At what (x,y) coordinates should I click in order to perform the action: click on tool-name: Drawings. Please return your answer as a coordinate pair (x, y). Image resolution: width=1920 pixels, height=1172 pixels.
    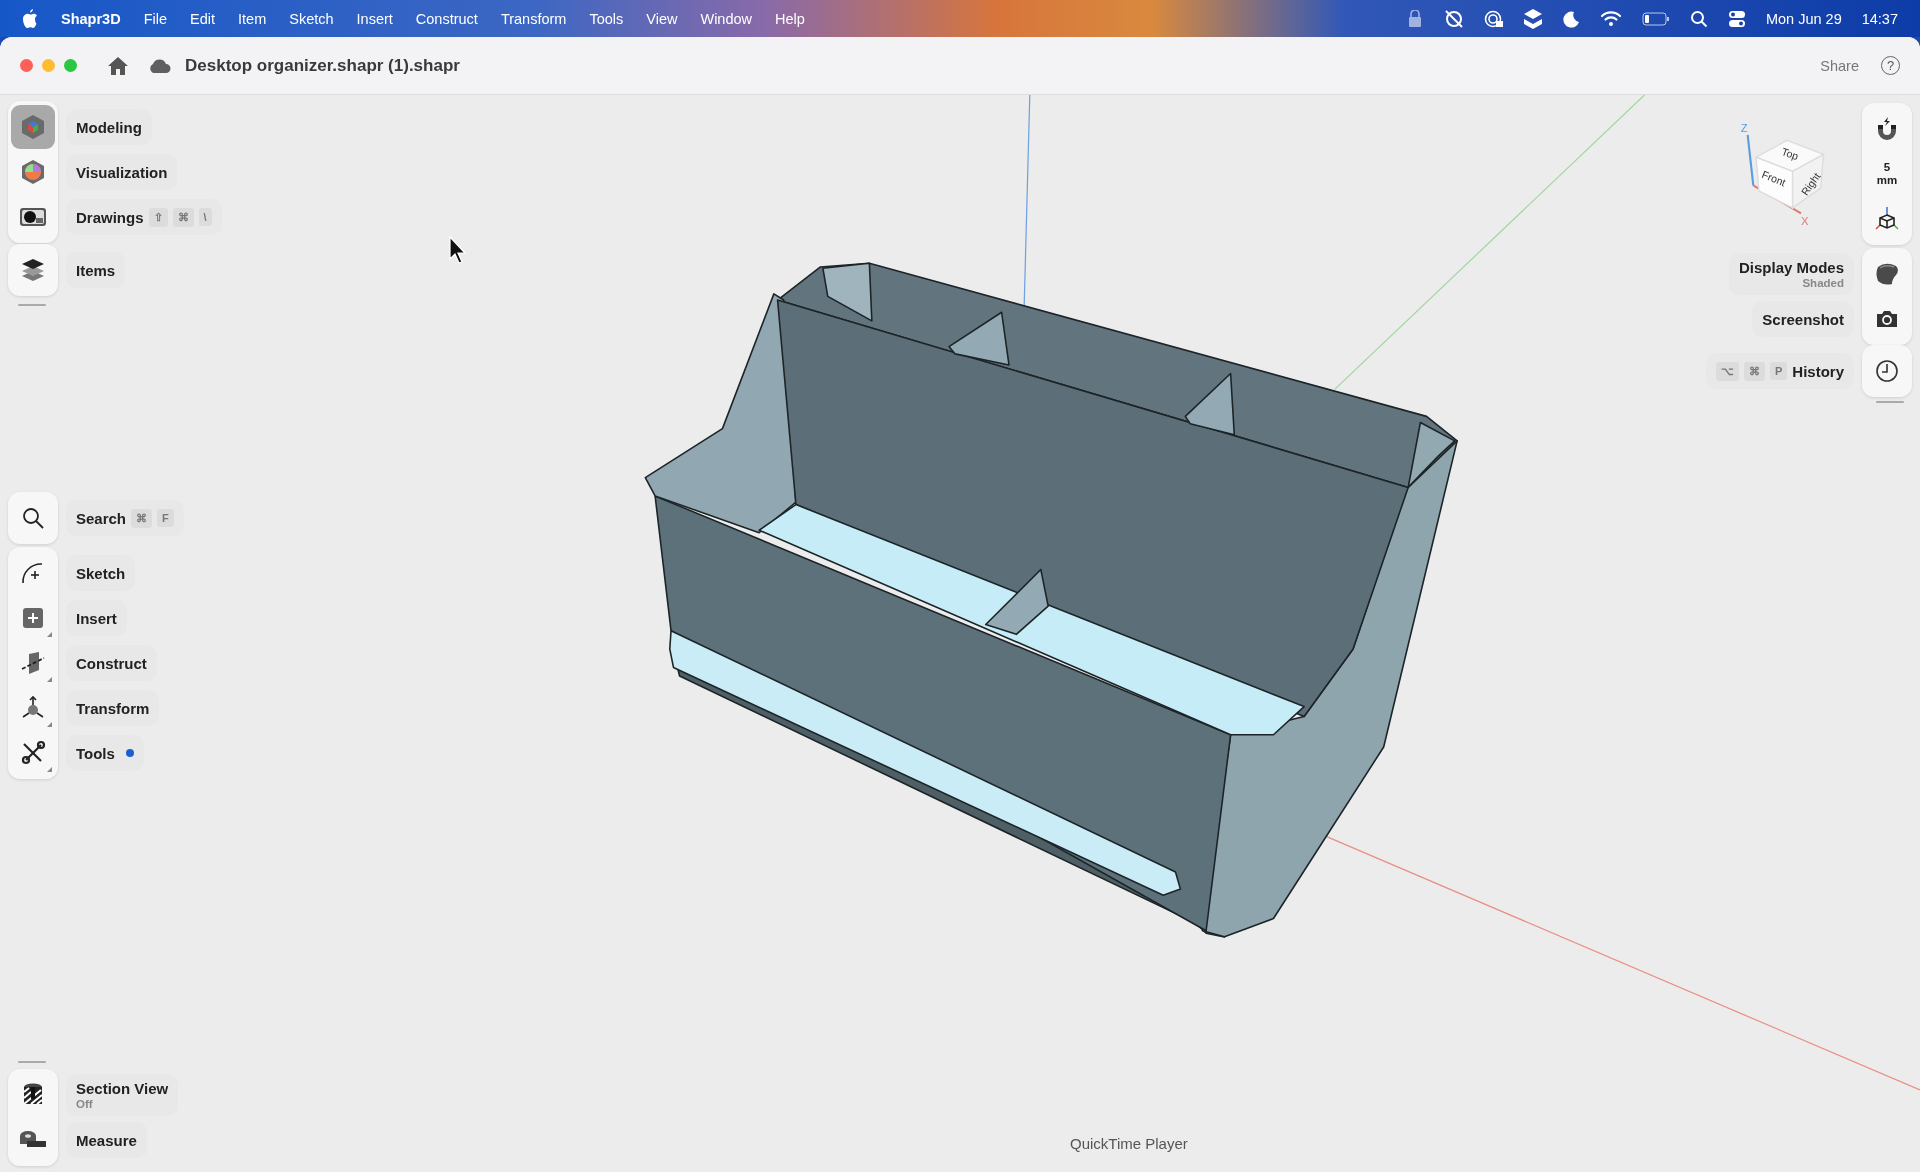
    Looking at the image, I should click on (110, 217).